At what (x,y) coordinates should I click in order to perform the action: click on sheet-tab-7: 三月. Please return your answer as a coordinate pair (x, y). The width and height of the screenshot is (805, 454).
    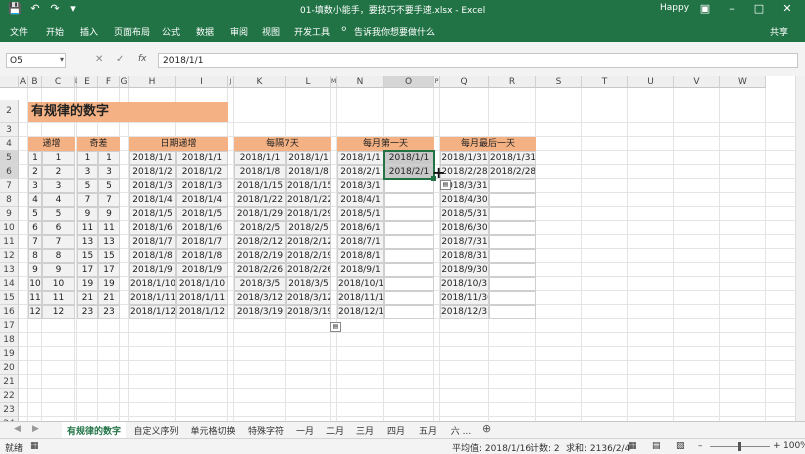
    Looking at the image, I should click on (365, 430).